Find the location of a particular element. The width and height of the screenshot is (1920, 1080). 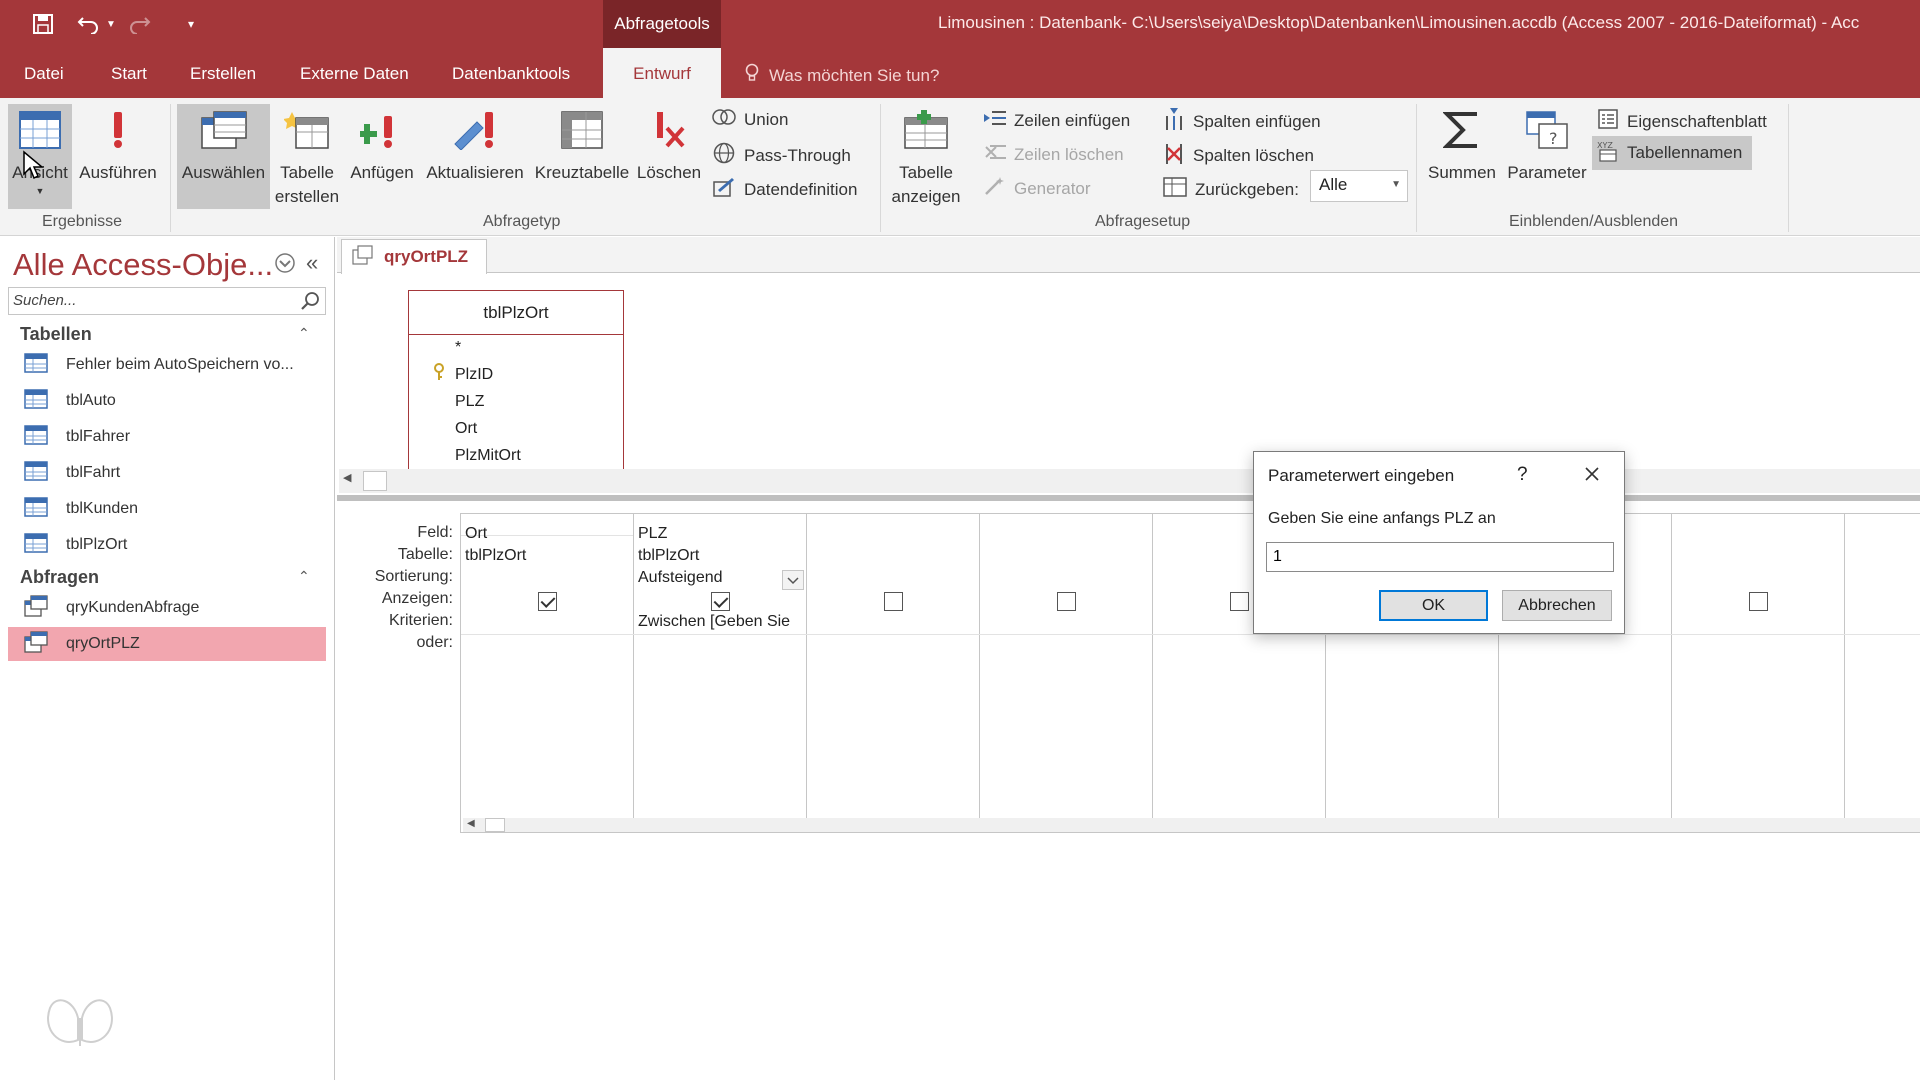

field-item-plzid: PlzID is located at coordinates (474, 375).